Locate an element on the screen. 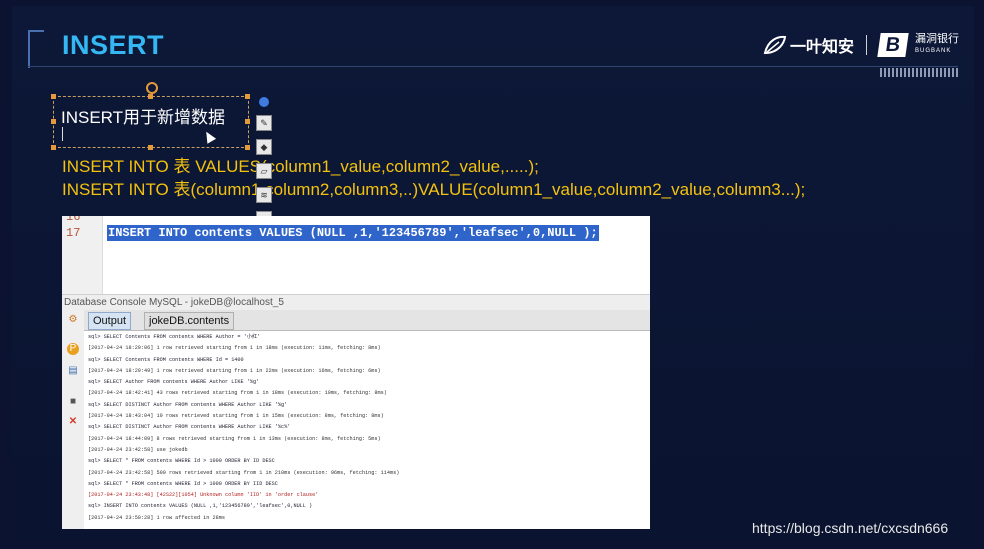 The image size is (984, 549). tab-output: Output is located at coordinates (110, 321).